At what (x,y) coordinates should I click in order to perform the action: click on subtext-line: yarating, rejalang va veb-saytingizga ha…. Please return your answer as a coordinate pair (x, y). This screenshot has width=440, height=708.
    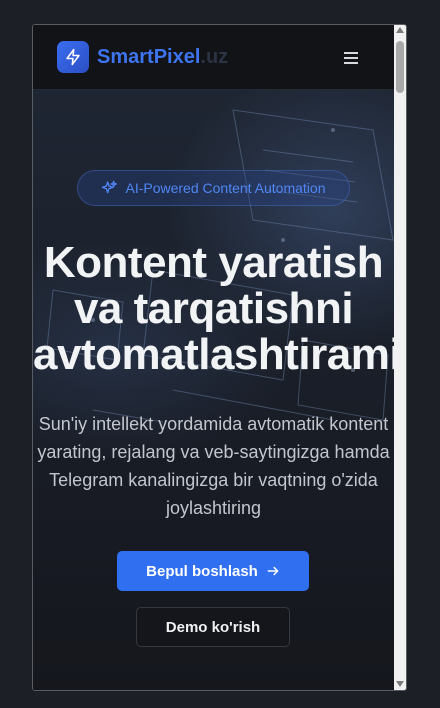
    Looking at the image, I should click on (213, 452).